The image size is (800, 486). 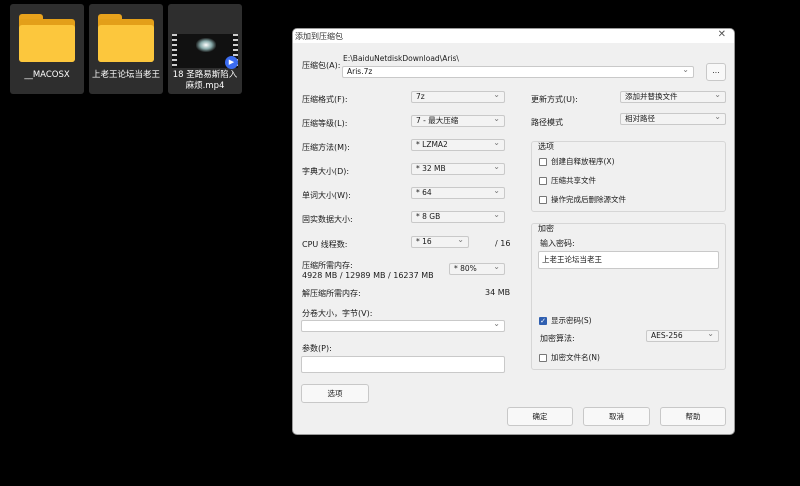 What do you see at coordinates (327, 219) in the screenshot?
I see `solid-label: 固实数据大小:` at bounding box center [327, 219].